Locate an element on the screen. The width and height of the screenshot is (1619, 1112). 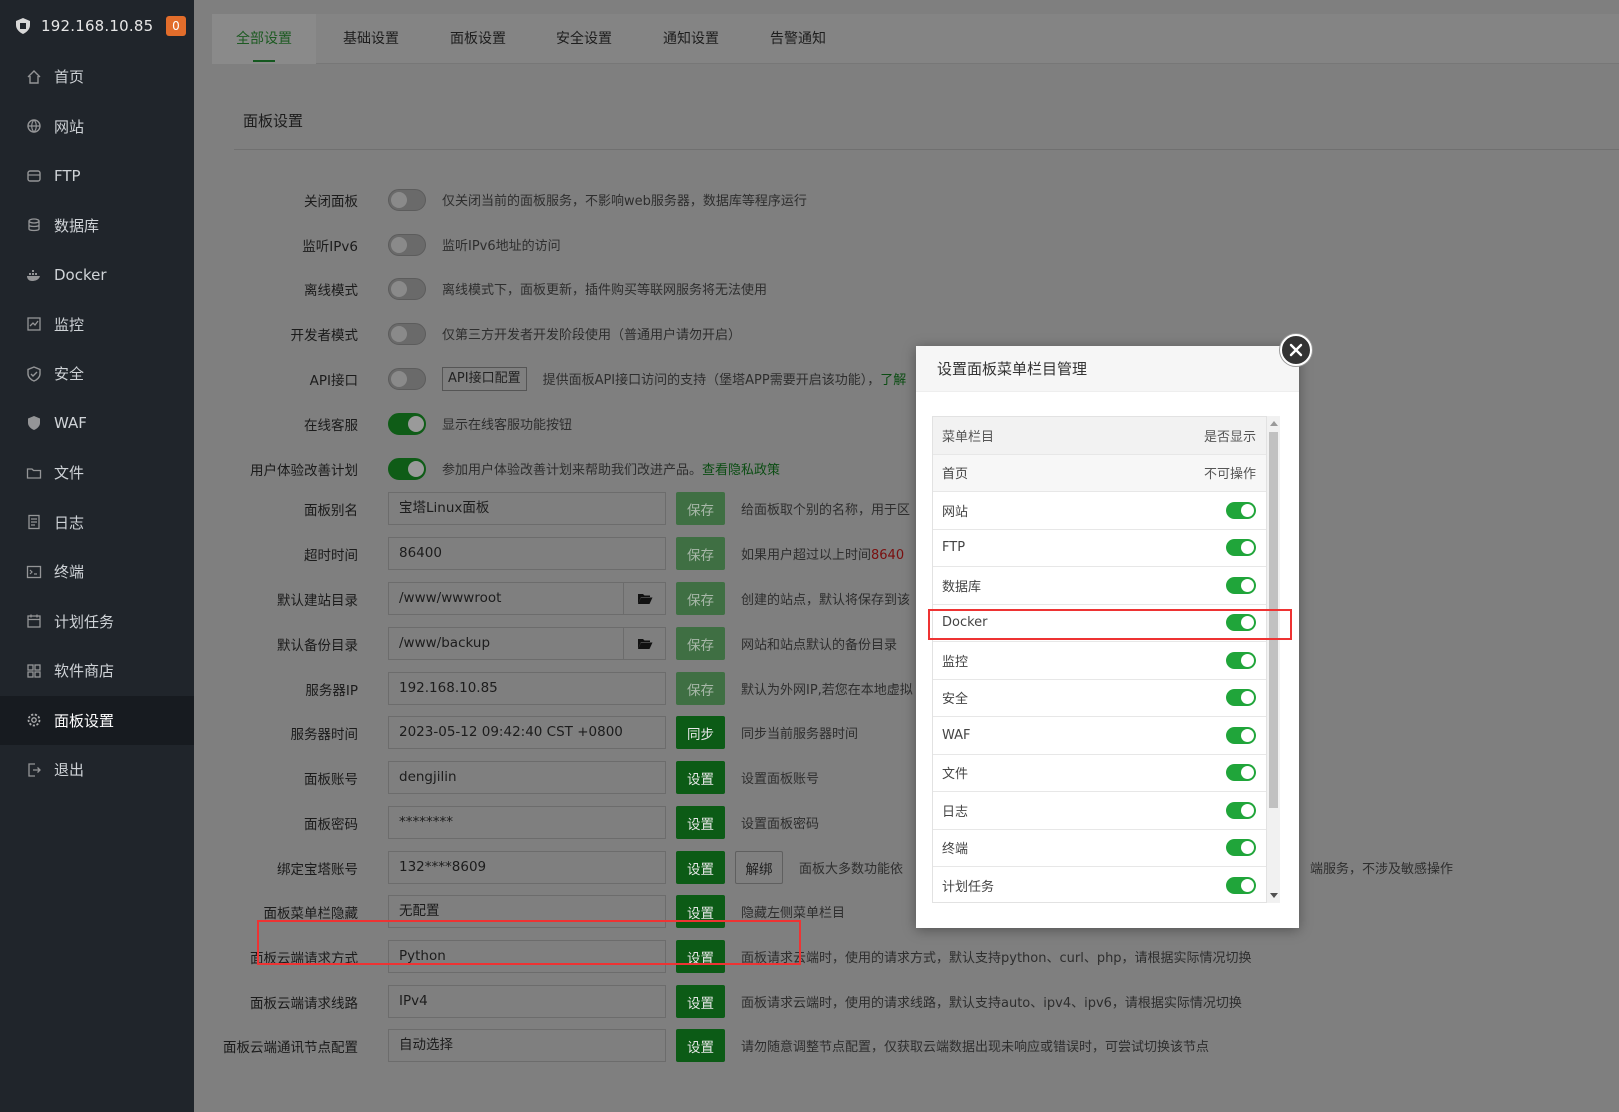
description-link: 查看隐私政策 is located at coordinates (741, 470).